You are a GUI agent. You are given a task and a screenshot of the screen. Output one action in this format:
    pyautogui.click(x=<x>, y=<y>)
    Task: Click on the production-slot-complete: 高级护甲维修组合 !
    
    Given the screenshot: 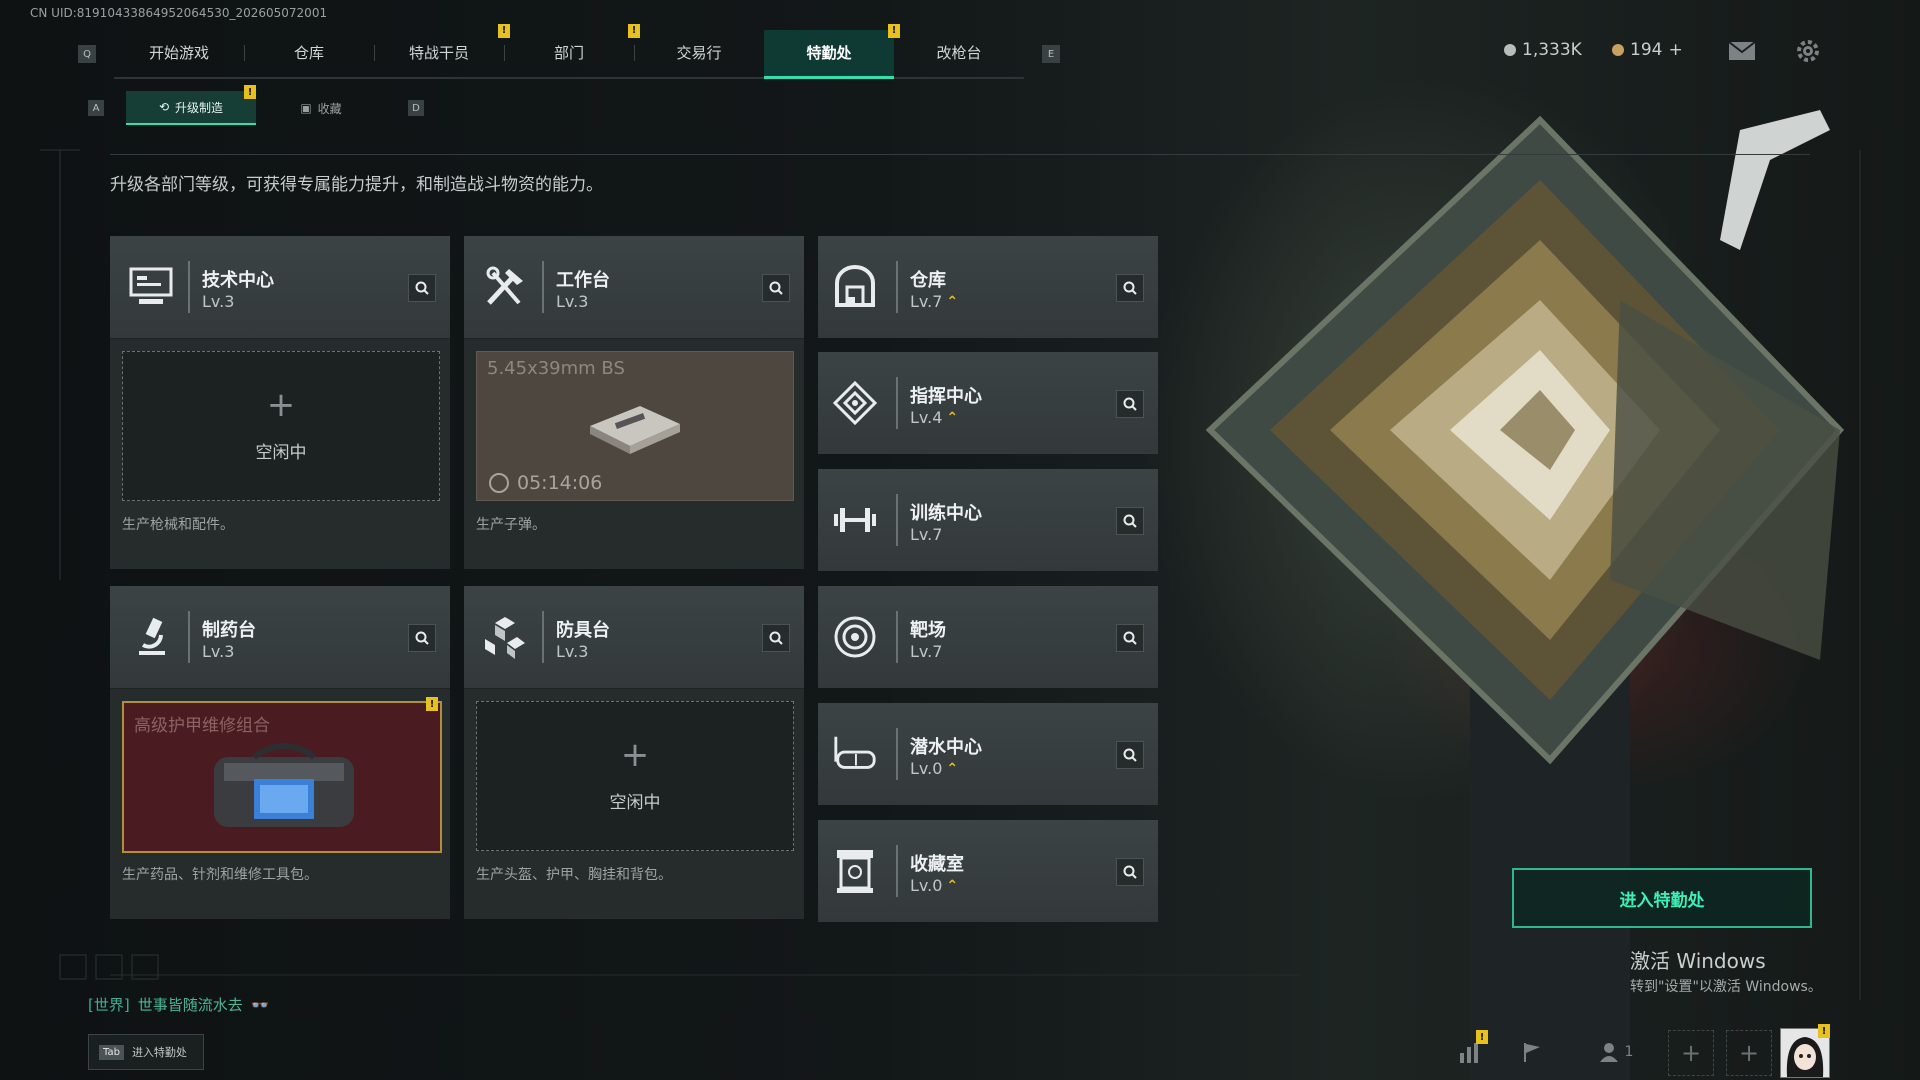 What is the action you would take?
    pyautogui.click(x=282, y=775)
    